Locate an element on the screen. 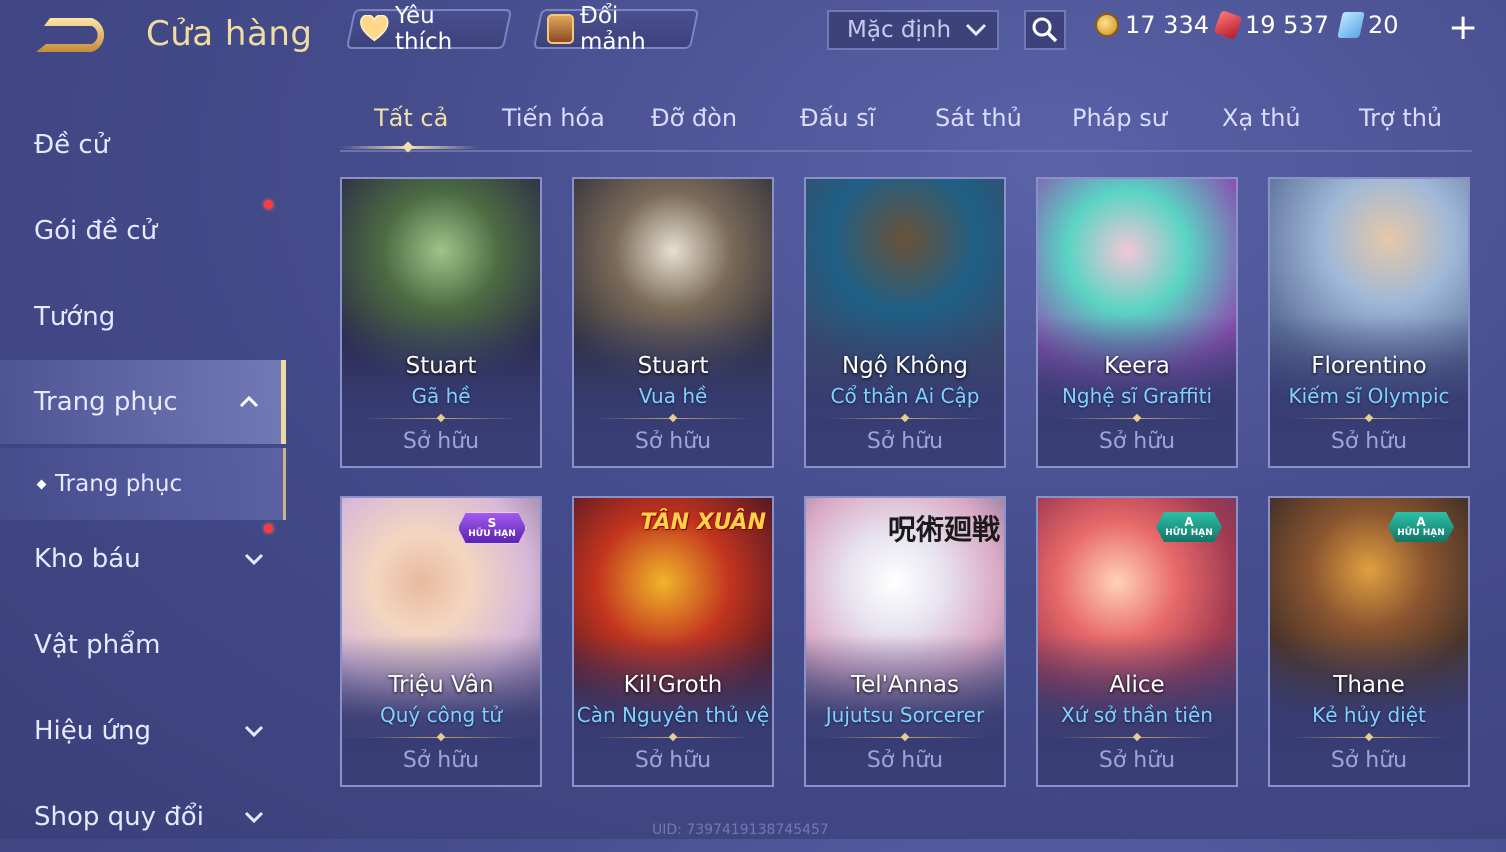 Image resolution: width=1506 pixels, height=852 pixels. sidebar-item-recommended-packs: Gói đề cử is located at coordinates (143, 231).